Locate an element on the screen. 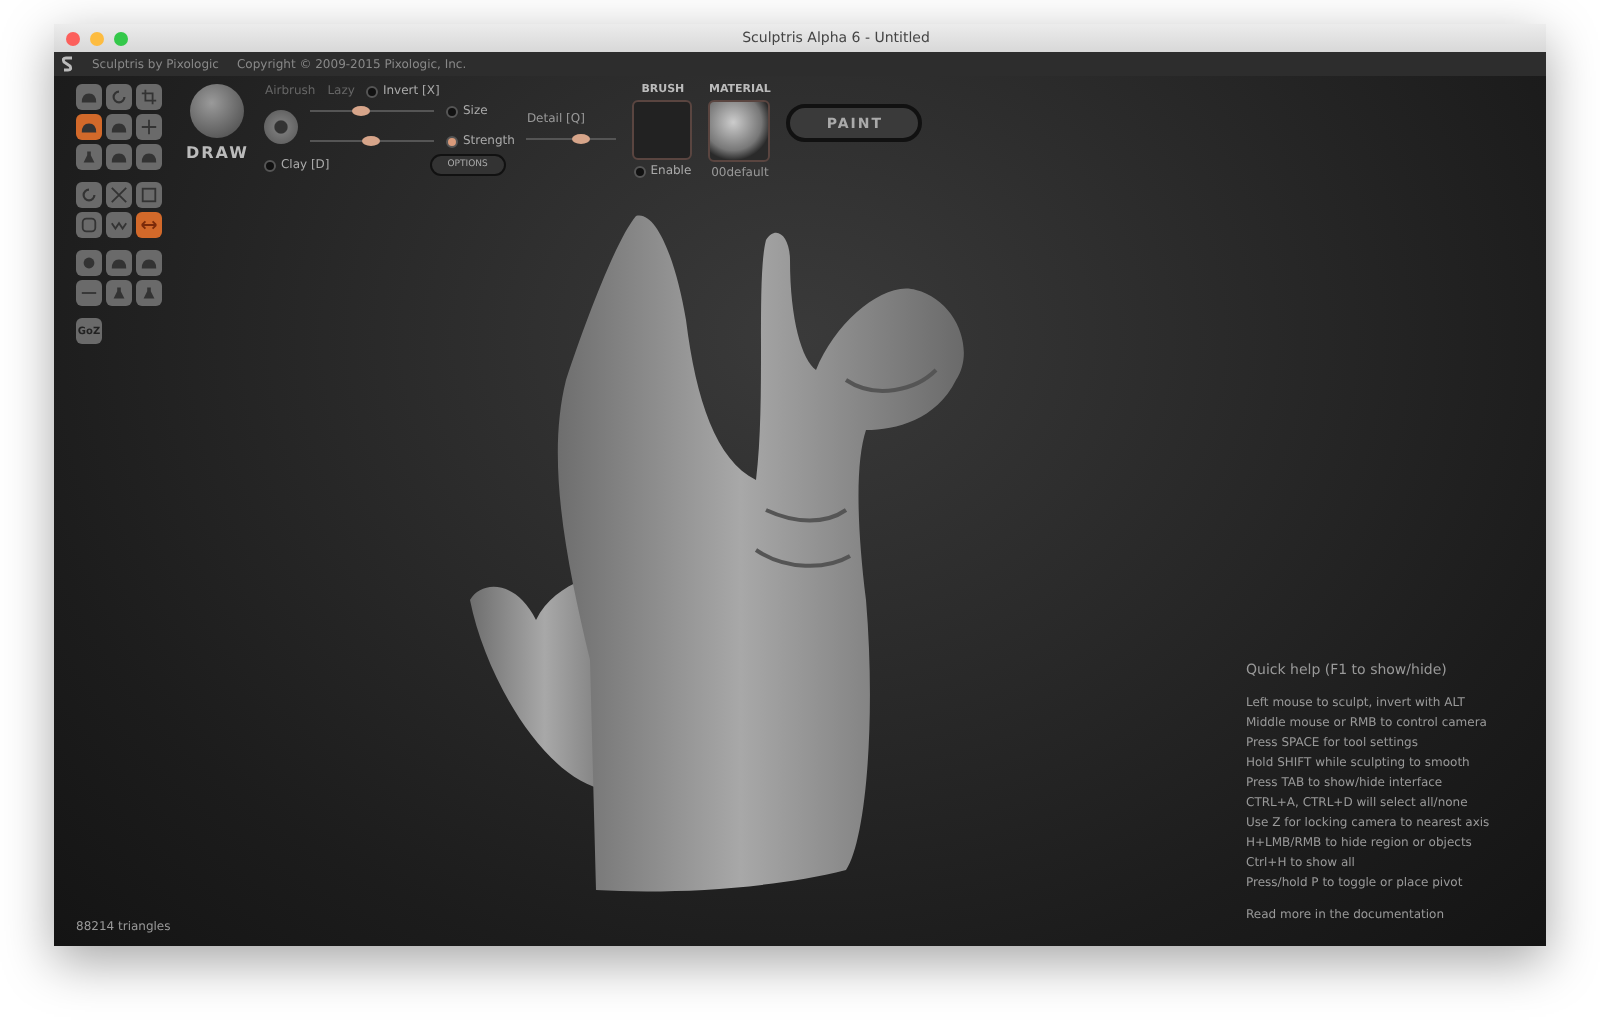 This screenshot has width=1600, height=1024. pinch-icon is located at coordinates (89, 157).